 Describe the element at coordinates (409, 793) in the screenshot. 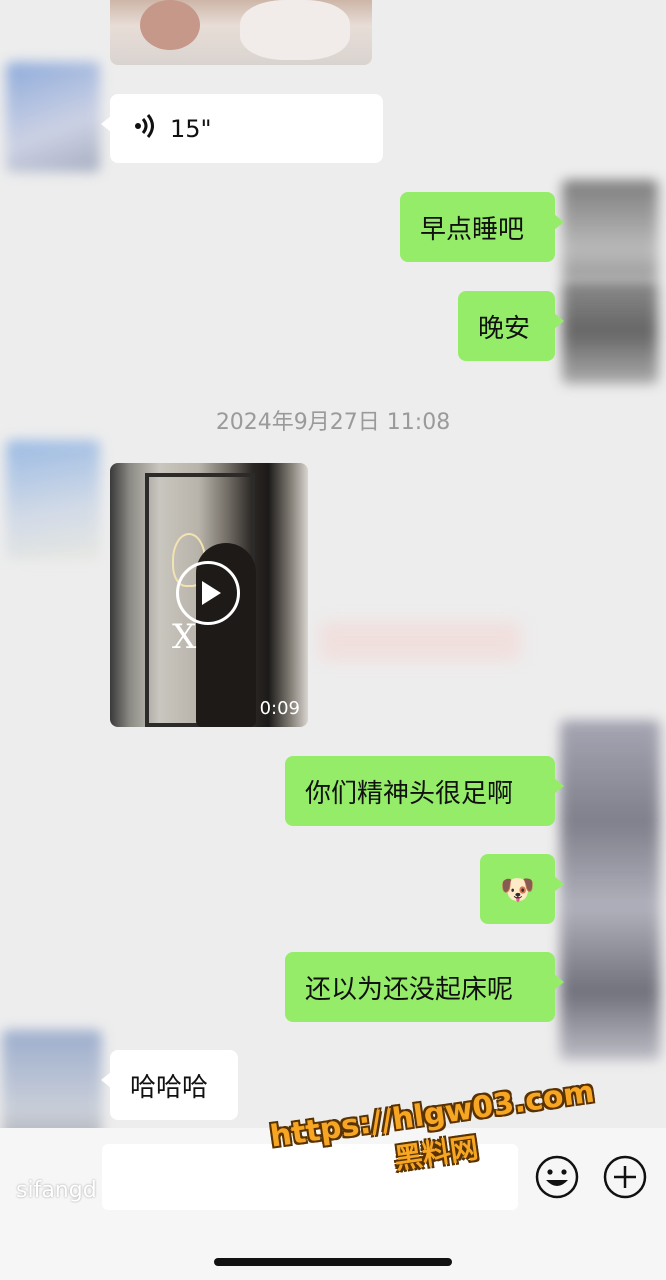

I see `message-text: 你们精神头很足啊` at that location.